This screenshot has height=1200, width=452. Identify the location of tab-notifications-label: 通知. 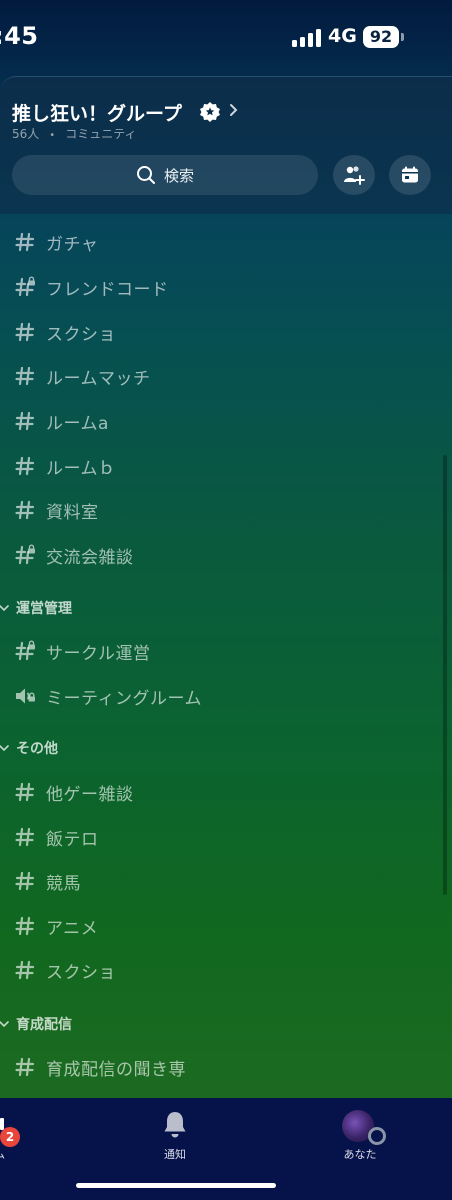
(175, 1154).